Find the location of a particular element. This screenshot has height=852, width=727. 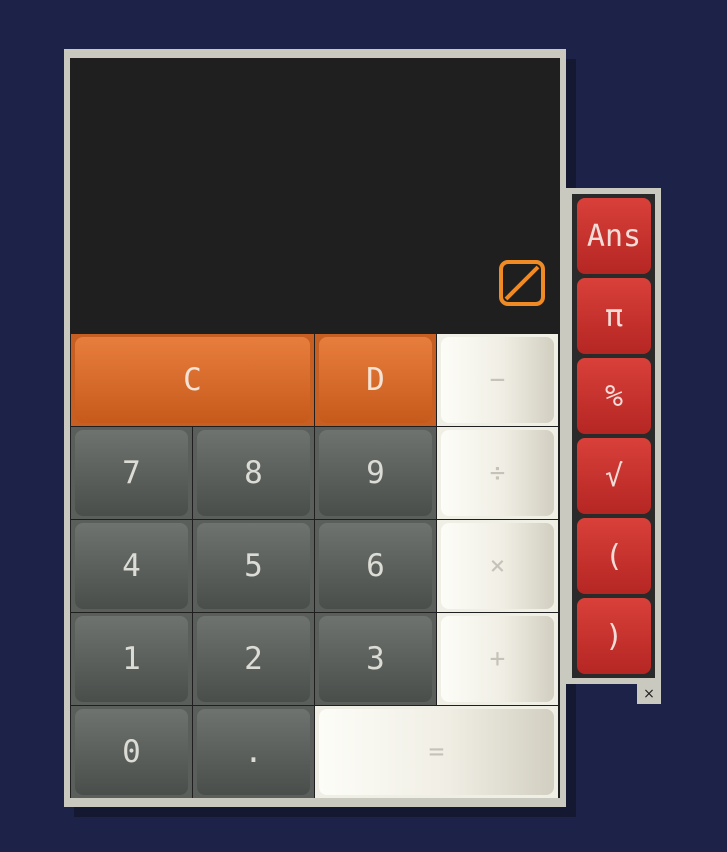

seven-cell: 7 is located at coordinates (131, 473).